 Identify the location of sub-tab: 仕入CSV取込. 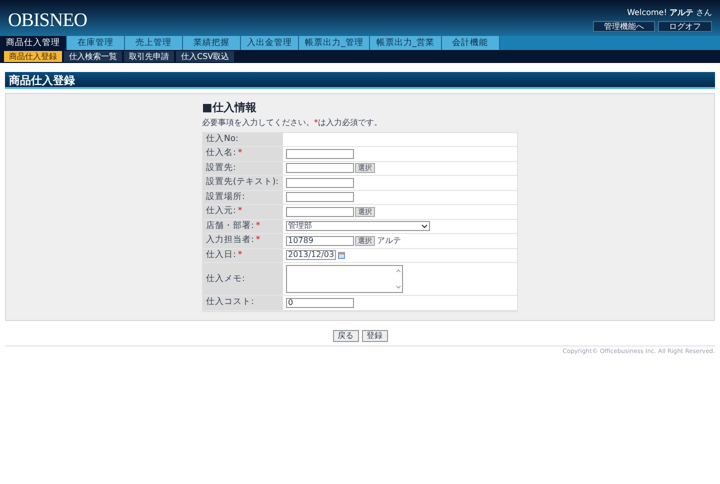
(205, 56).